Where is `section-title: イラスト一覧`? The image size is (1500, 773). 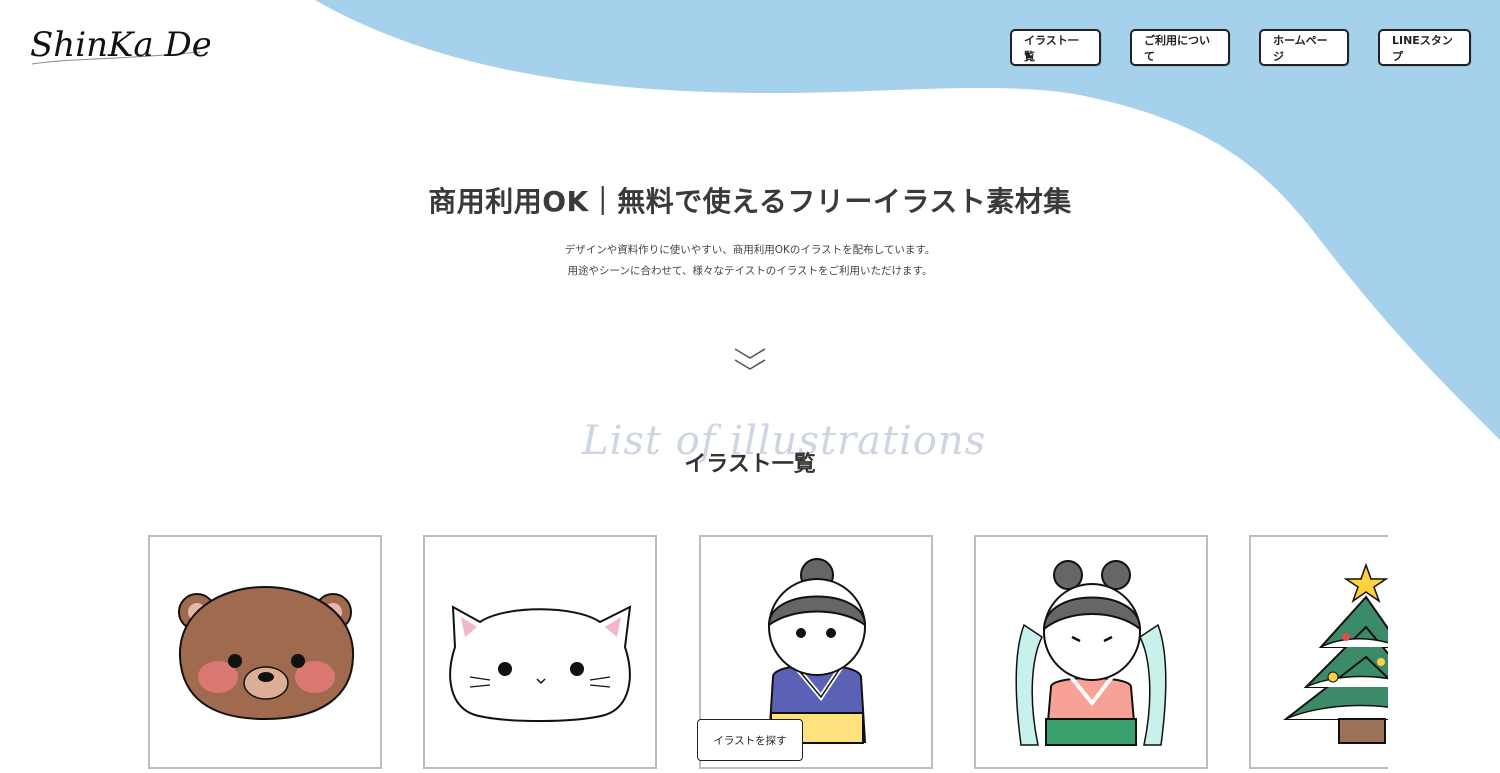 section-title: イラスト一覧 is located at coordinates (750, 464).